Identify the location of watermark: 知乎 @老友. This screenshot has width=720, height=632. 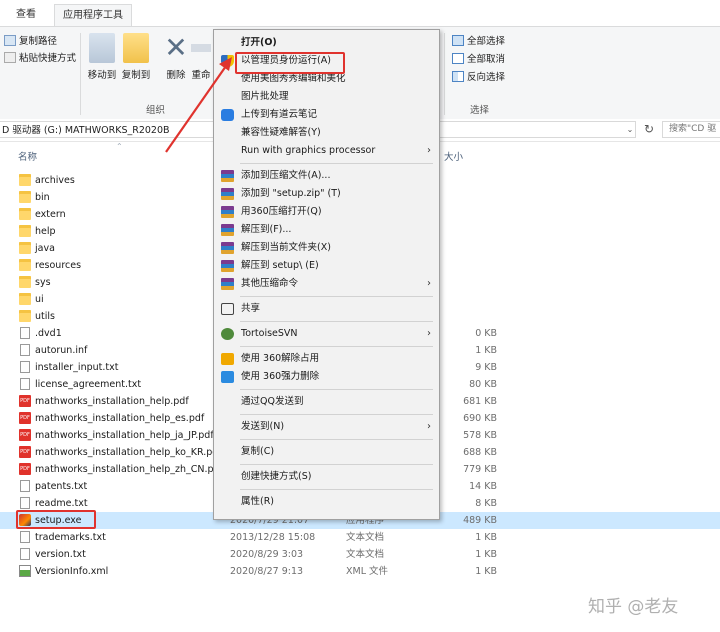
(633, 607).